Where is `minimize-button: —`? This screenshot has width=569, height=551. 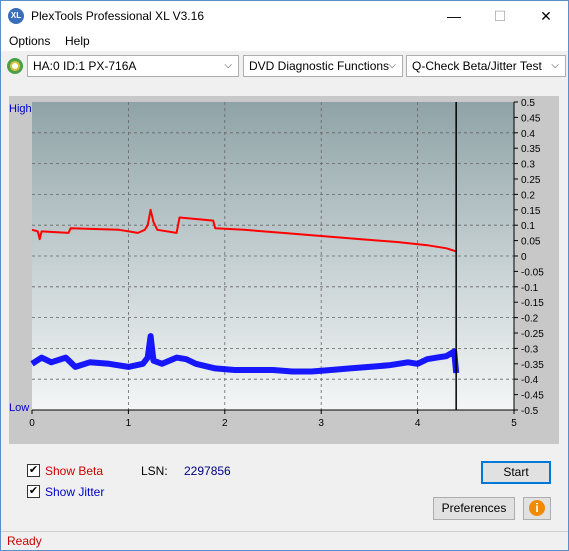
minimize-button: — is located at coordinates (454, 16).